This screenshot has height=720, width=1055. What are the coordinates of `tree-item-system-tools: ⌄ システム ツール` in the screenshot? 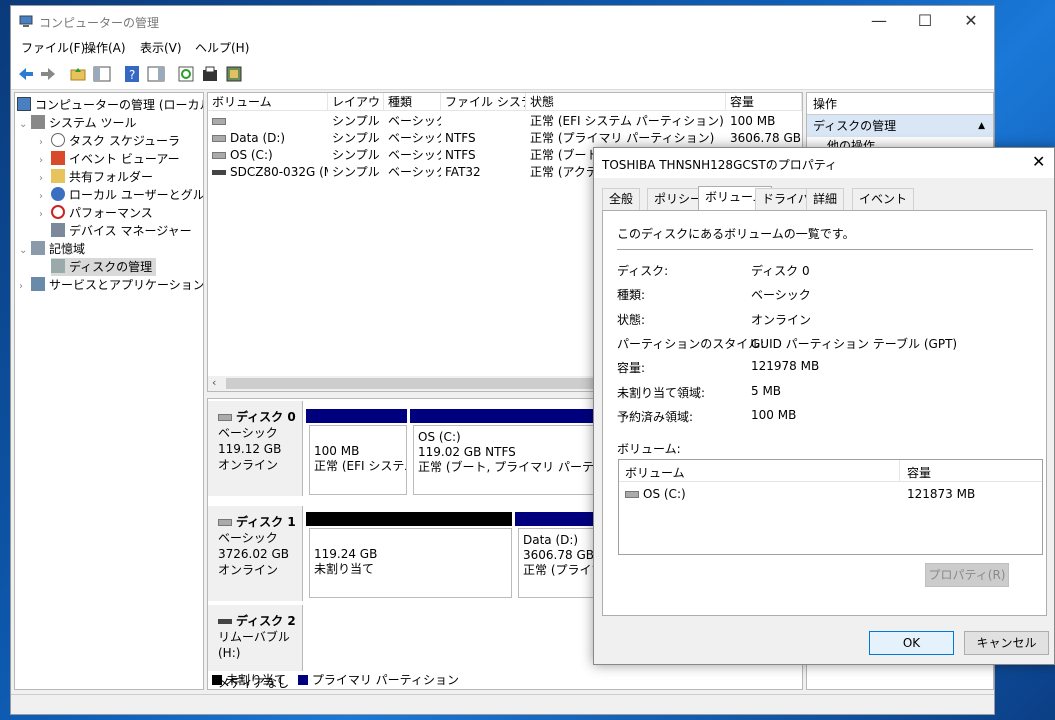 It's located at (109, 123).